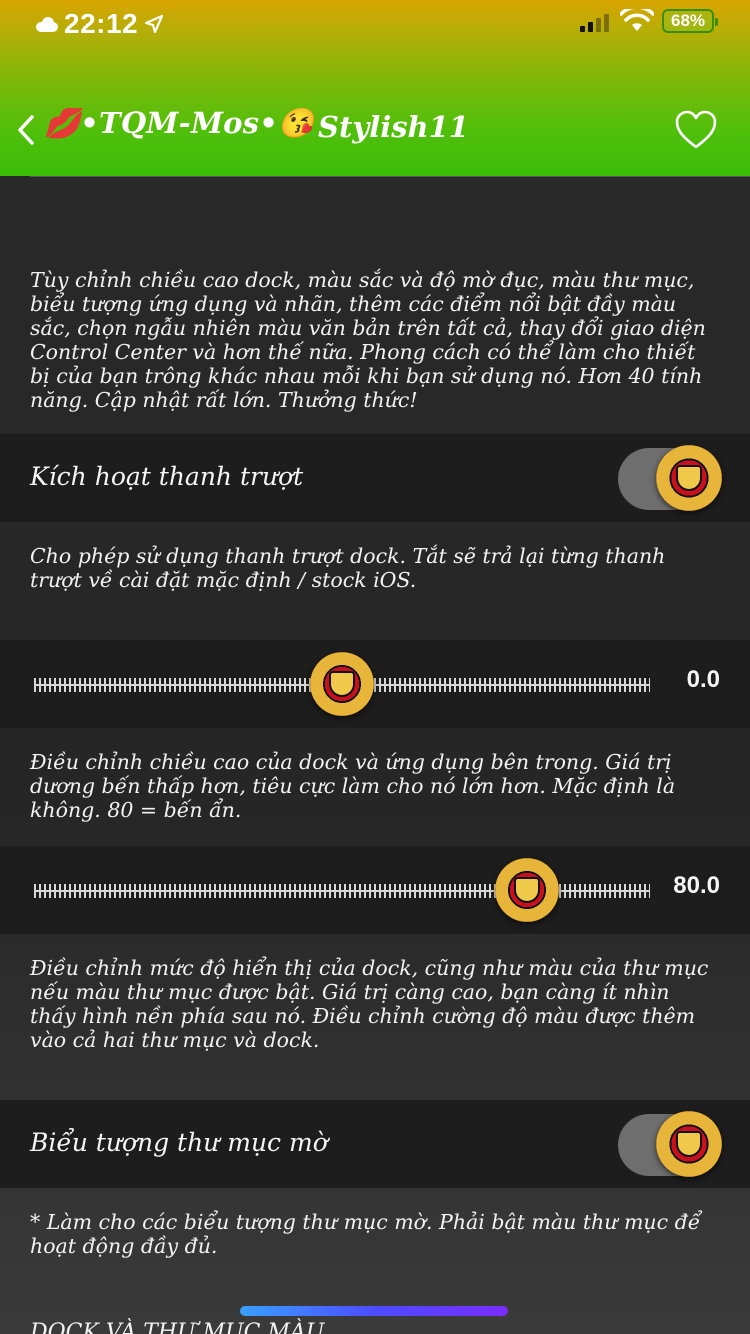 The image size is (750, 1334). What do you see at coordinates (179, 123) in the screenshot?
I see `page-title: 💋•TQM-Mos•😘` at bounding box center [179, 123].